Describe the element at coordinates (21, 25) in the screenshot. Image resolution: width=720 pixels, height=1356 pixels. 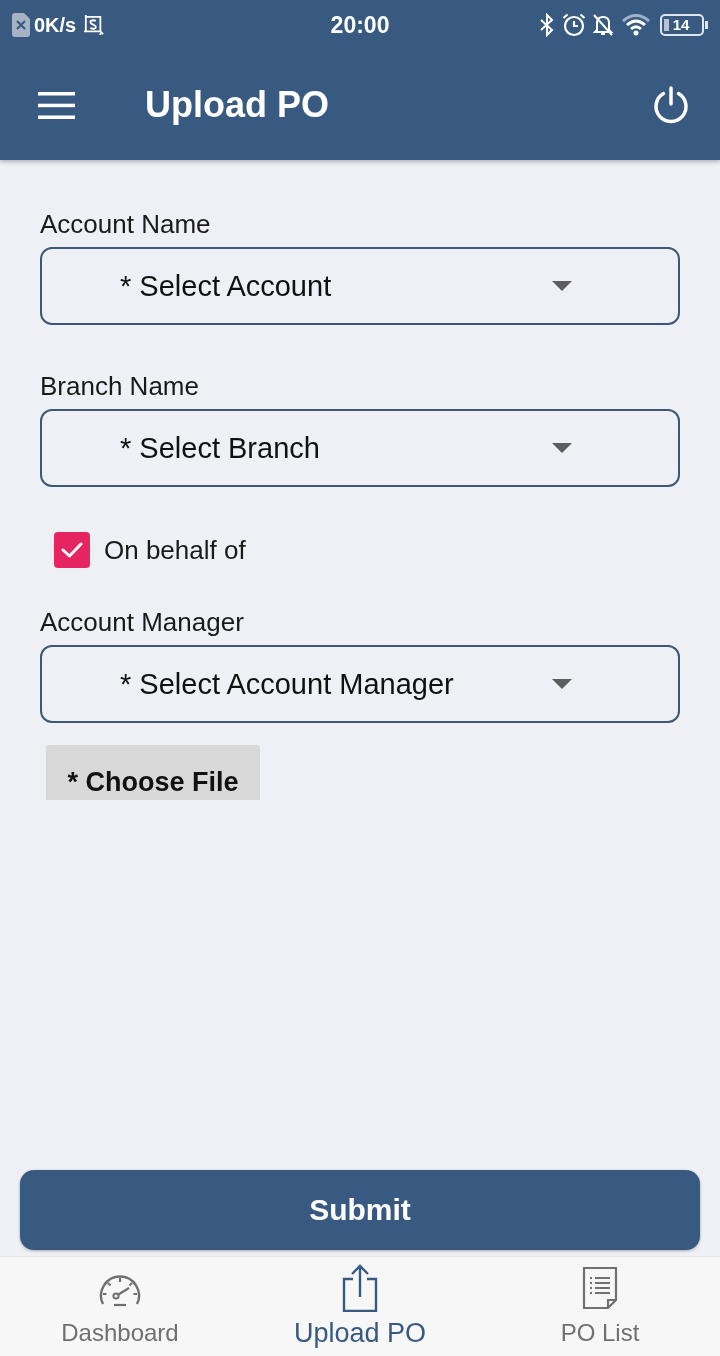
I see `sim-card-icon` at that location.